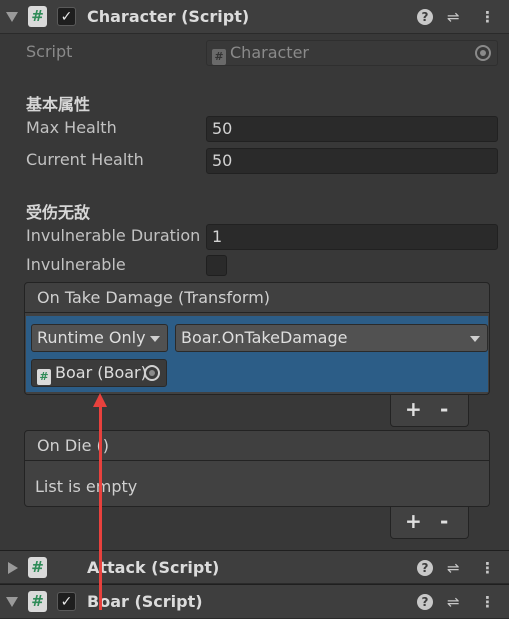  What do you see at coordinates (145, 601) in the screenshot?
I see `component-title: Boar (Script)` at bounding box center [145, 601].